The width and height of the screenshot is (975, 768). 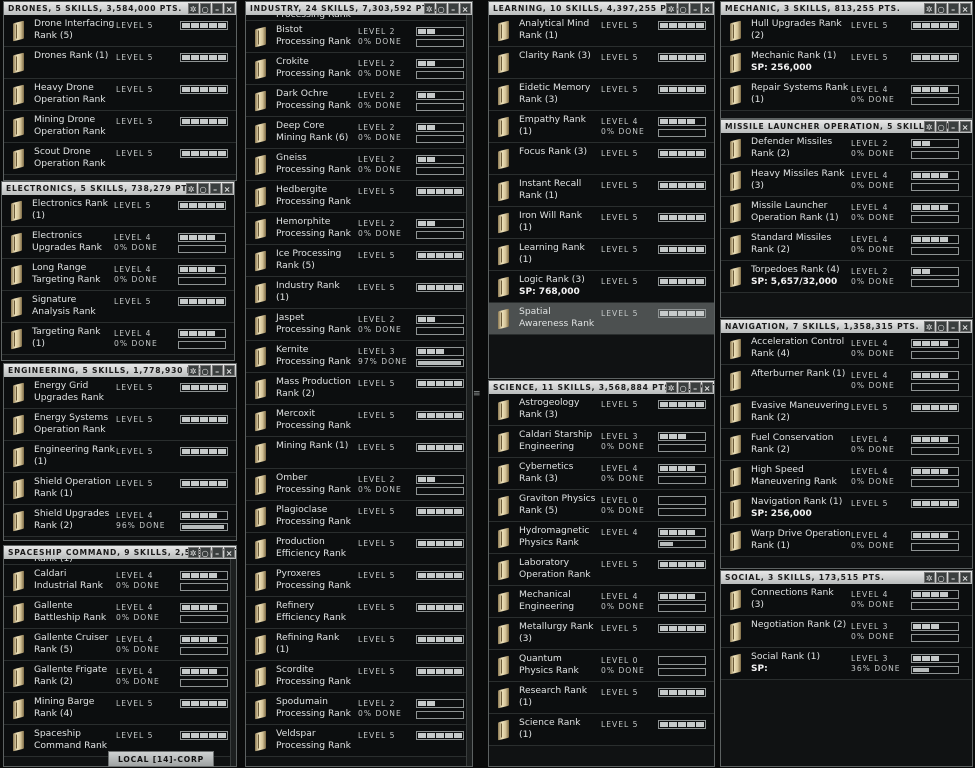 What do you see at coordinates (601, 159) in the screenshot?
I see `skill-row: Focus Rank (3) LEVEL 5` at bounding box center [601, 159].